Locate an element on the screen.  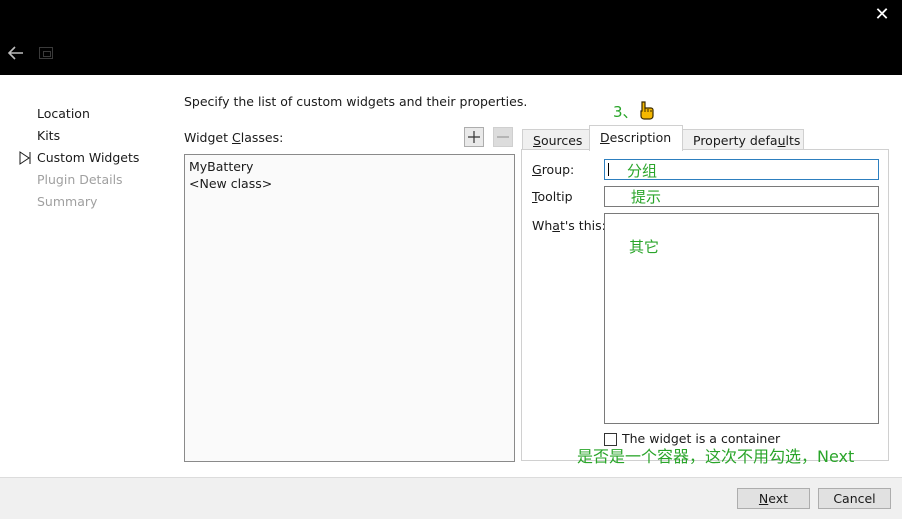
step-plugin-details: Plugin Details is located at coordinates (80, 179).